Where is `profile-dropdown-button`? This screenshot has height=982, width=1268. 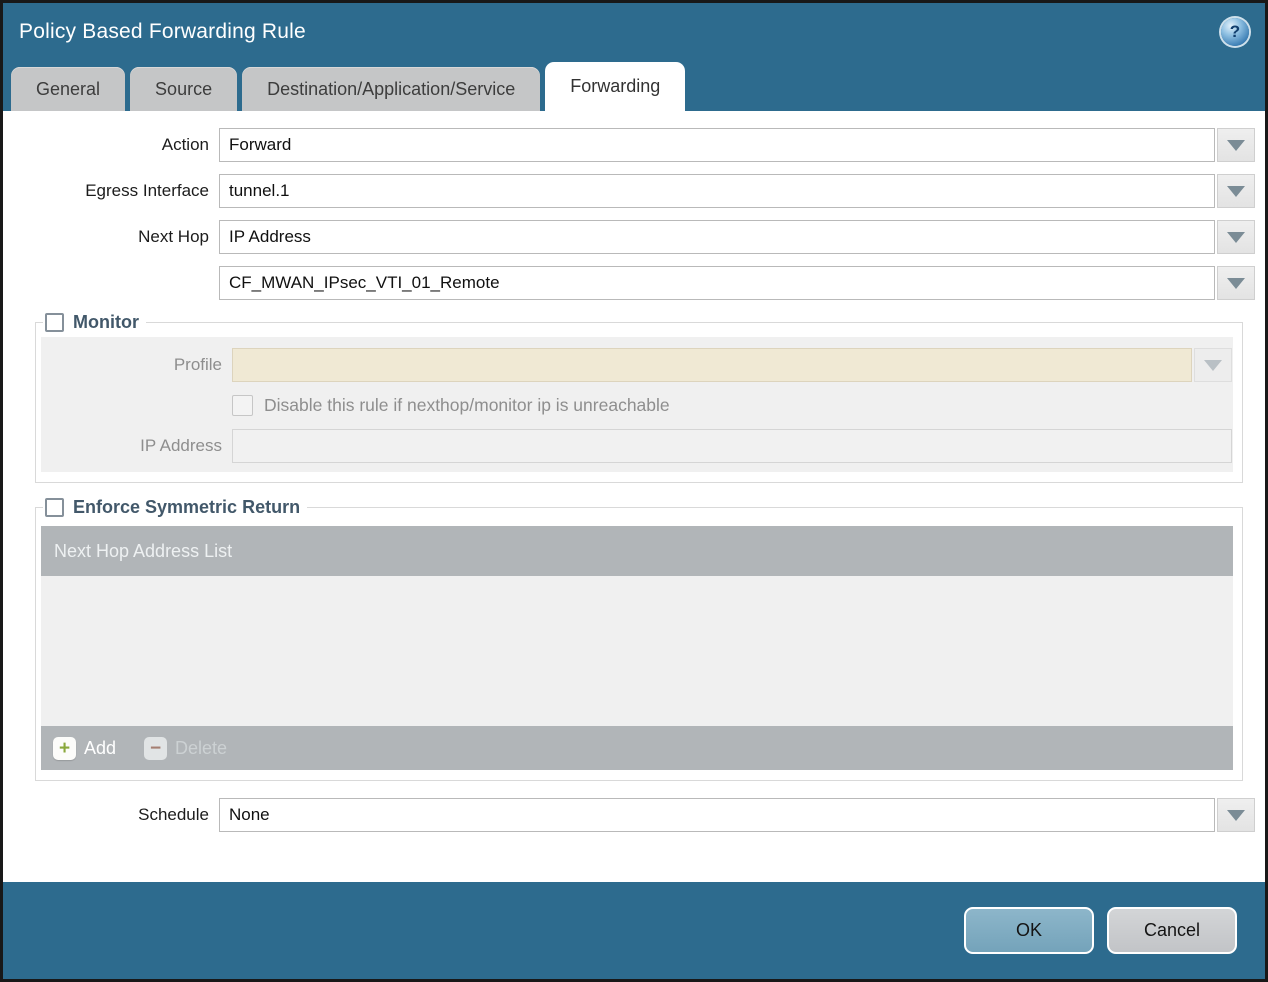 profile-dropdown-button is located at coordinates (1213, 365).